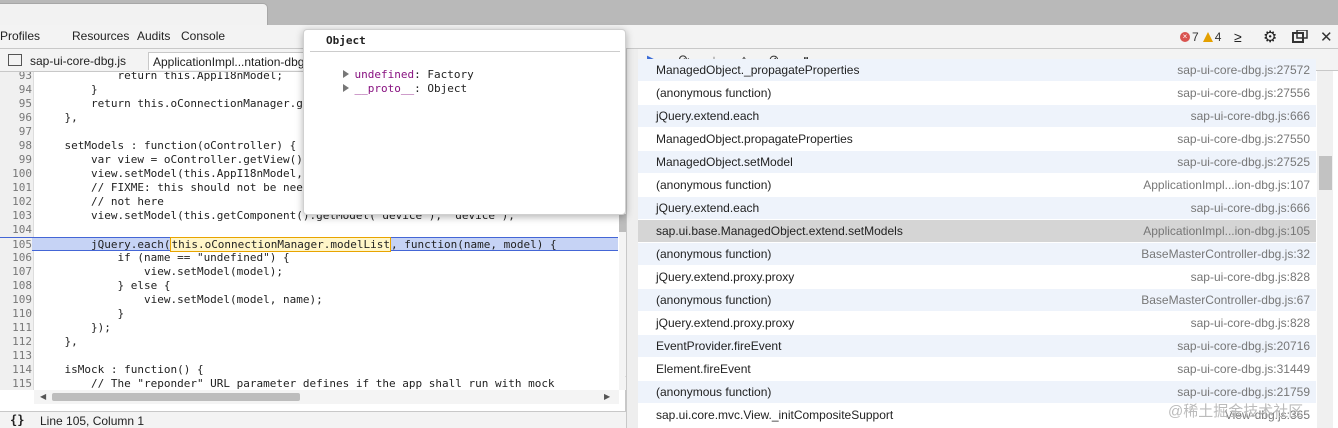 The height and width of the screenshot is (428, 1338). What do you see at coordinates (1300, 37) in the screenshot?
I see `dock-icon` at bounding box center [1300, 37].